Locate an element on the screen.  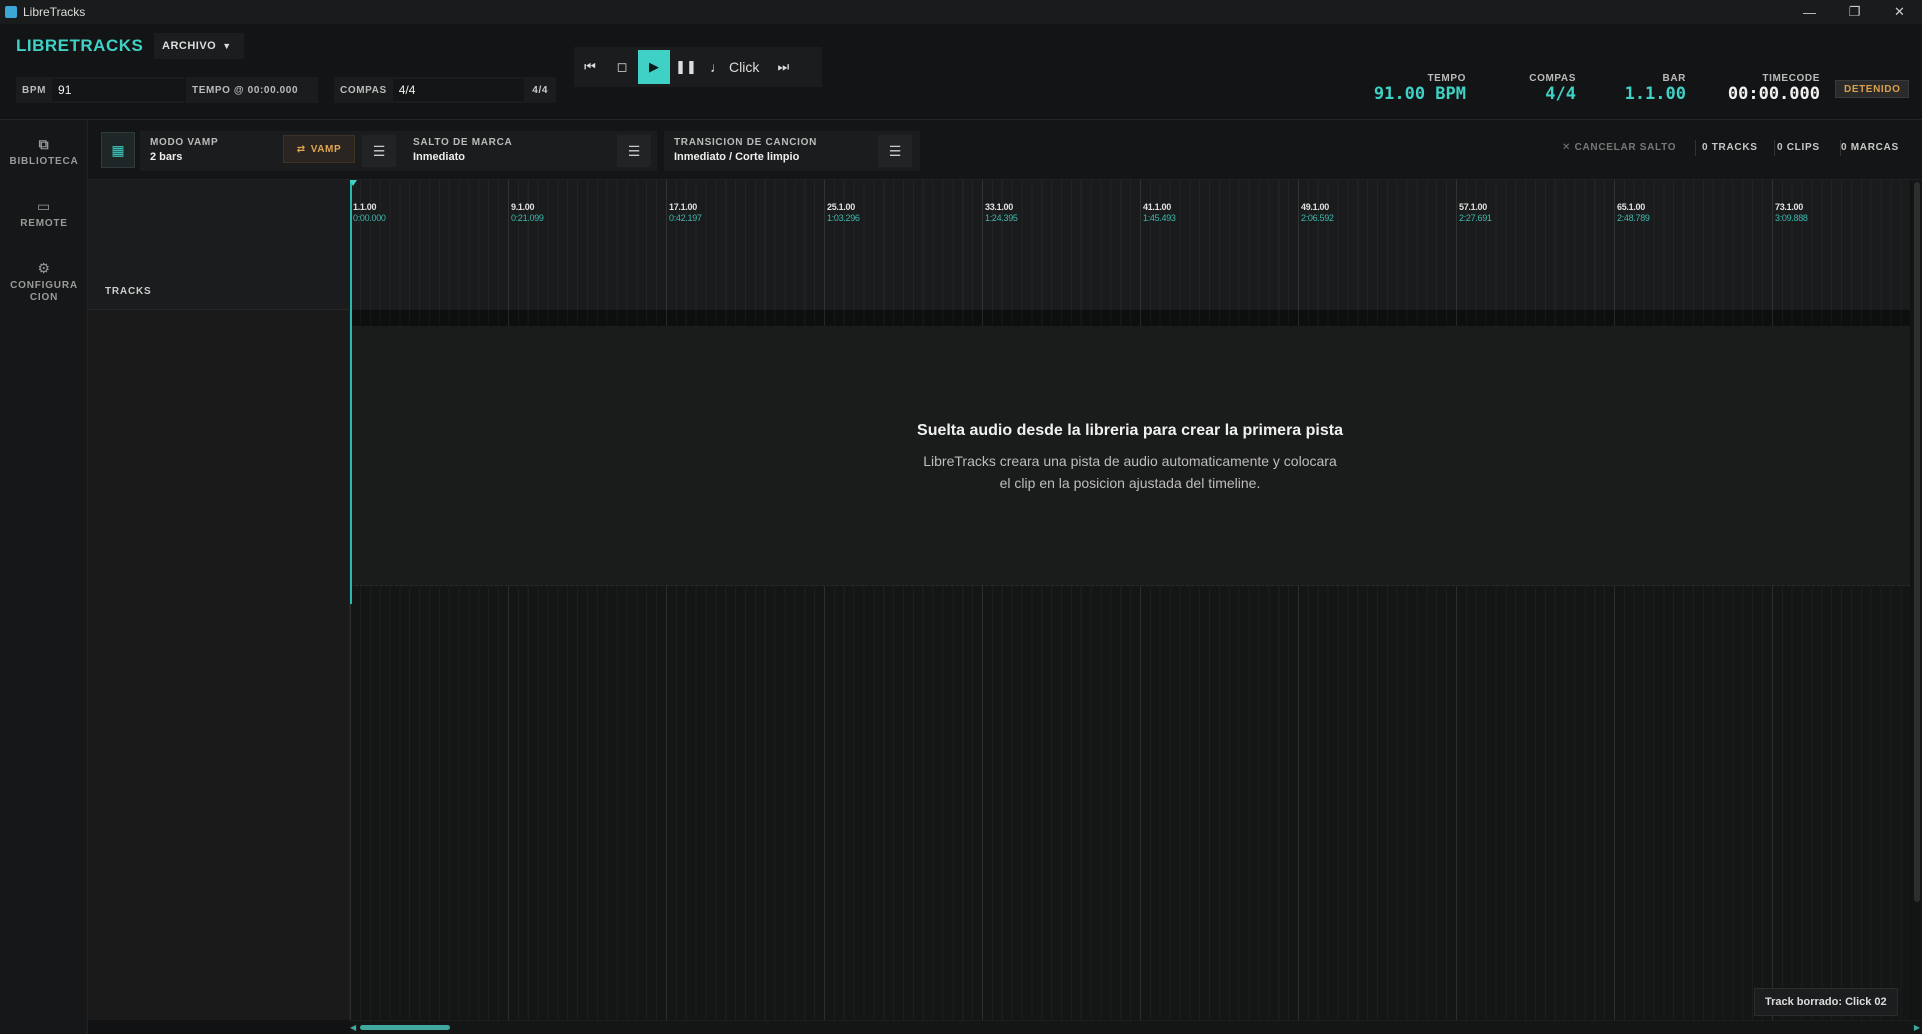
click-toggle: ♩ Click is located at coordinates (734, 67).